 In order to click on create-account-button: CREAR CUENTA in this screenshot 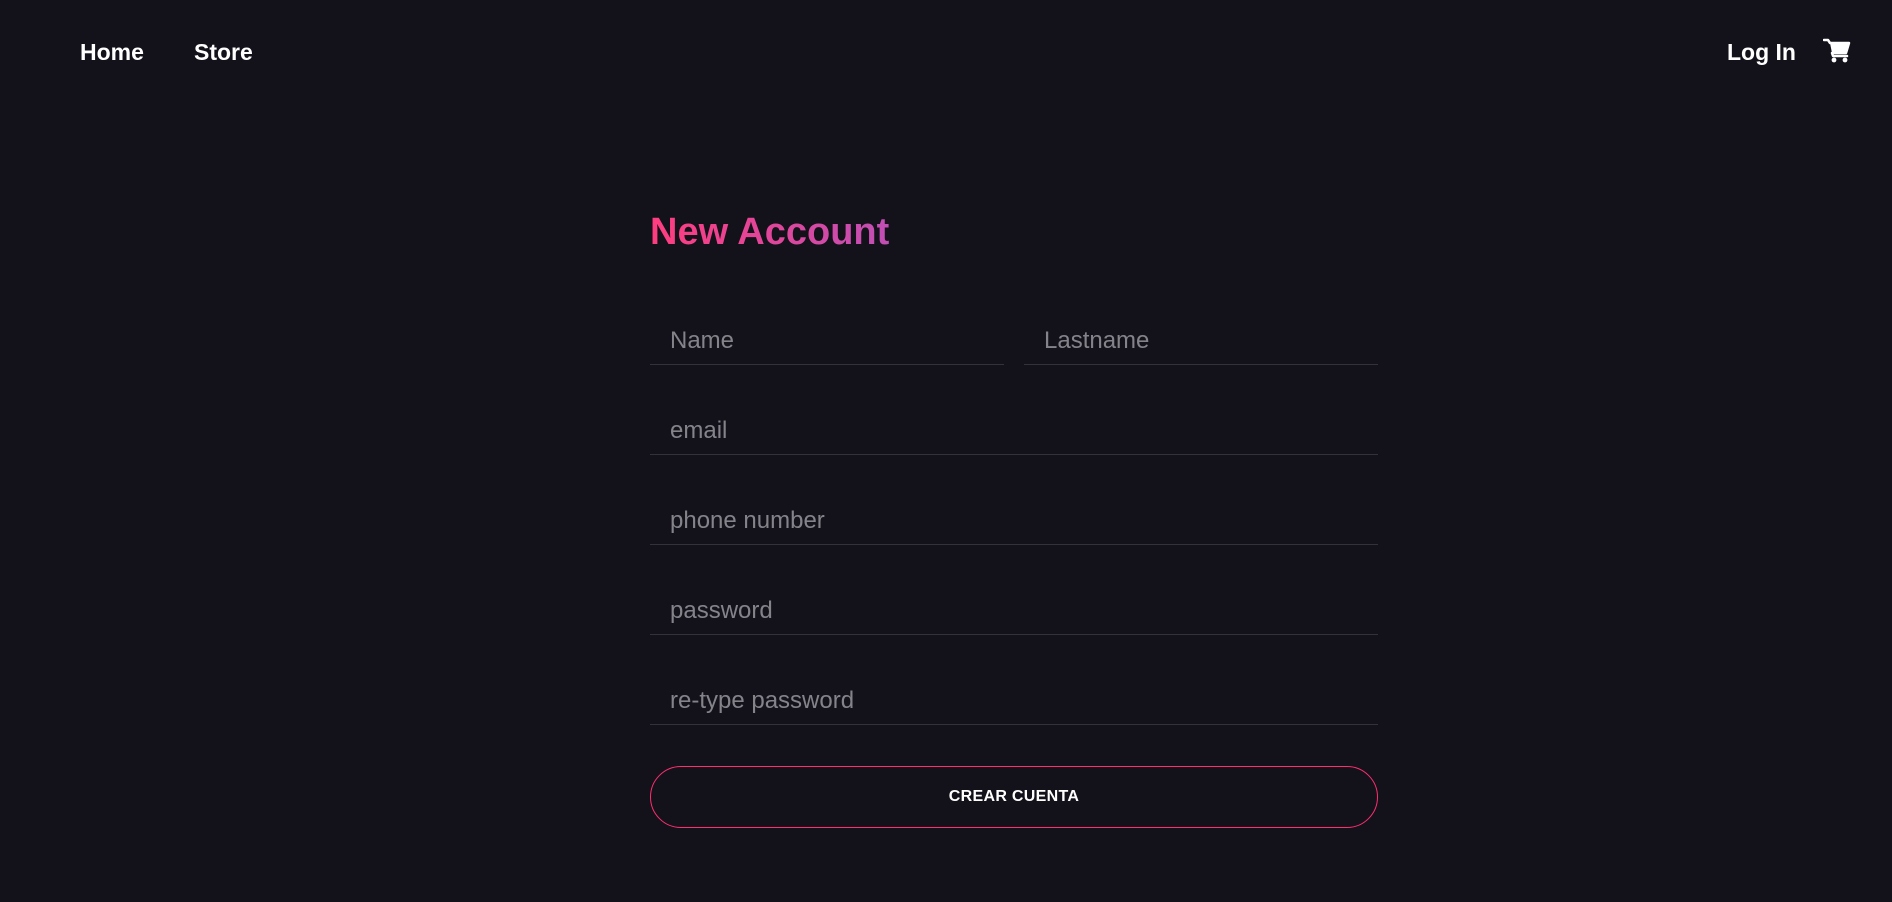, I will do `click(1014, 797)`.